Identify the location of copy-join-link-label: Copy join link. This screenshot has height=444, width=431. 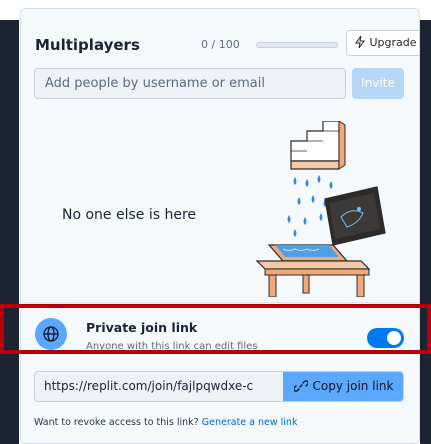
(353, 386).